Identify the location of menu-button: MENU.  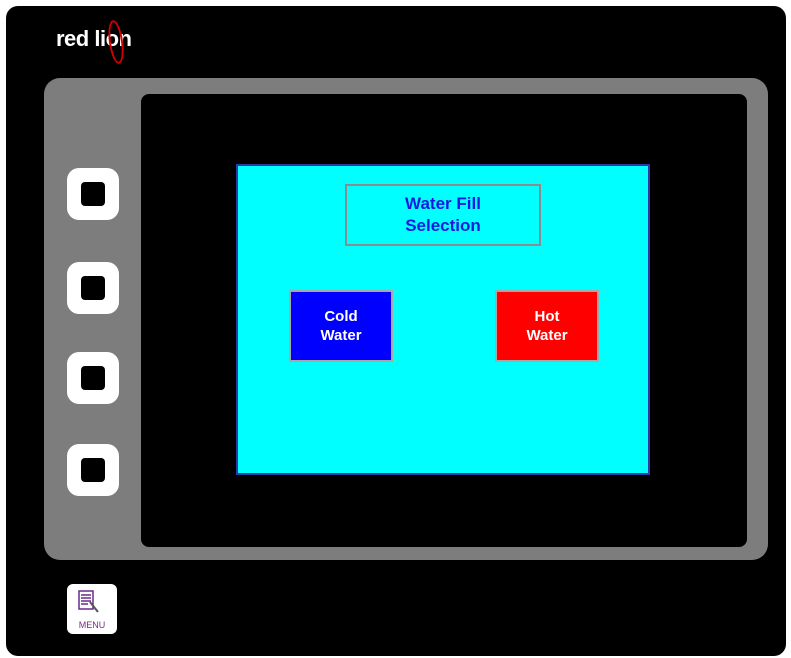
(92, 609).